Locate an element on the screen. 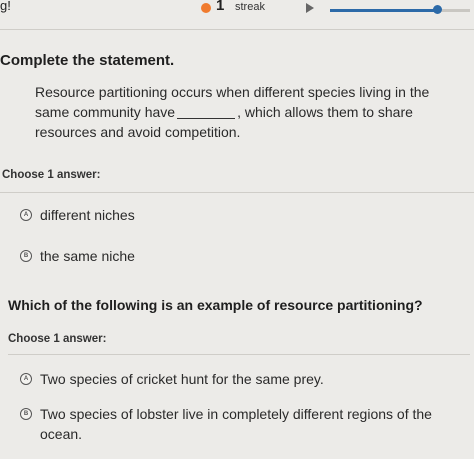 The image size is (474, 459). progress-bar is located at coordinates (400, 10).